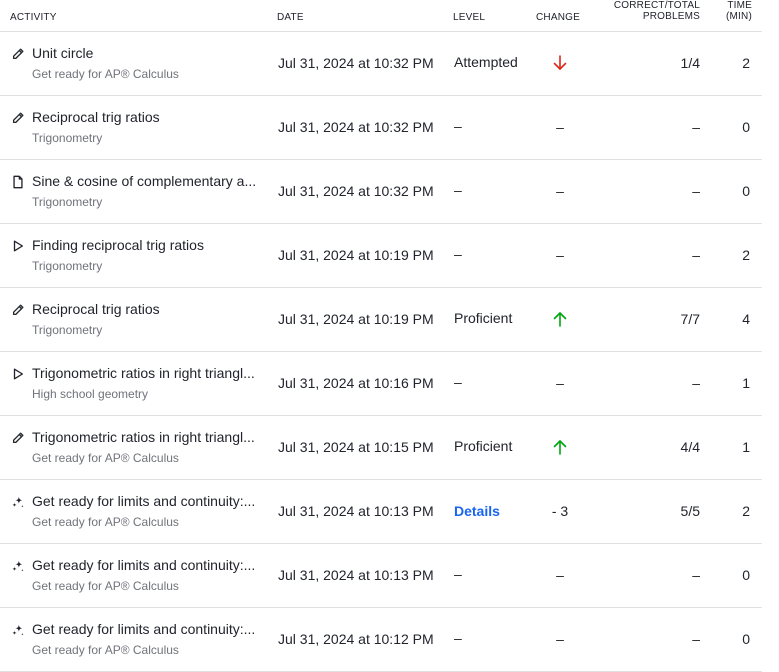 This screenshot has width=779, height=672. I want to click on activity-date: Jul 31, 2024 at 10:16 PM, so click(356, 383).